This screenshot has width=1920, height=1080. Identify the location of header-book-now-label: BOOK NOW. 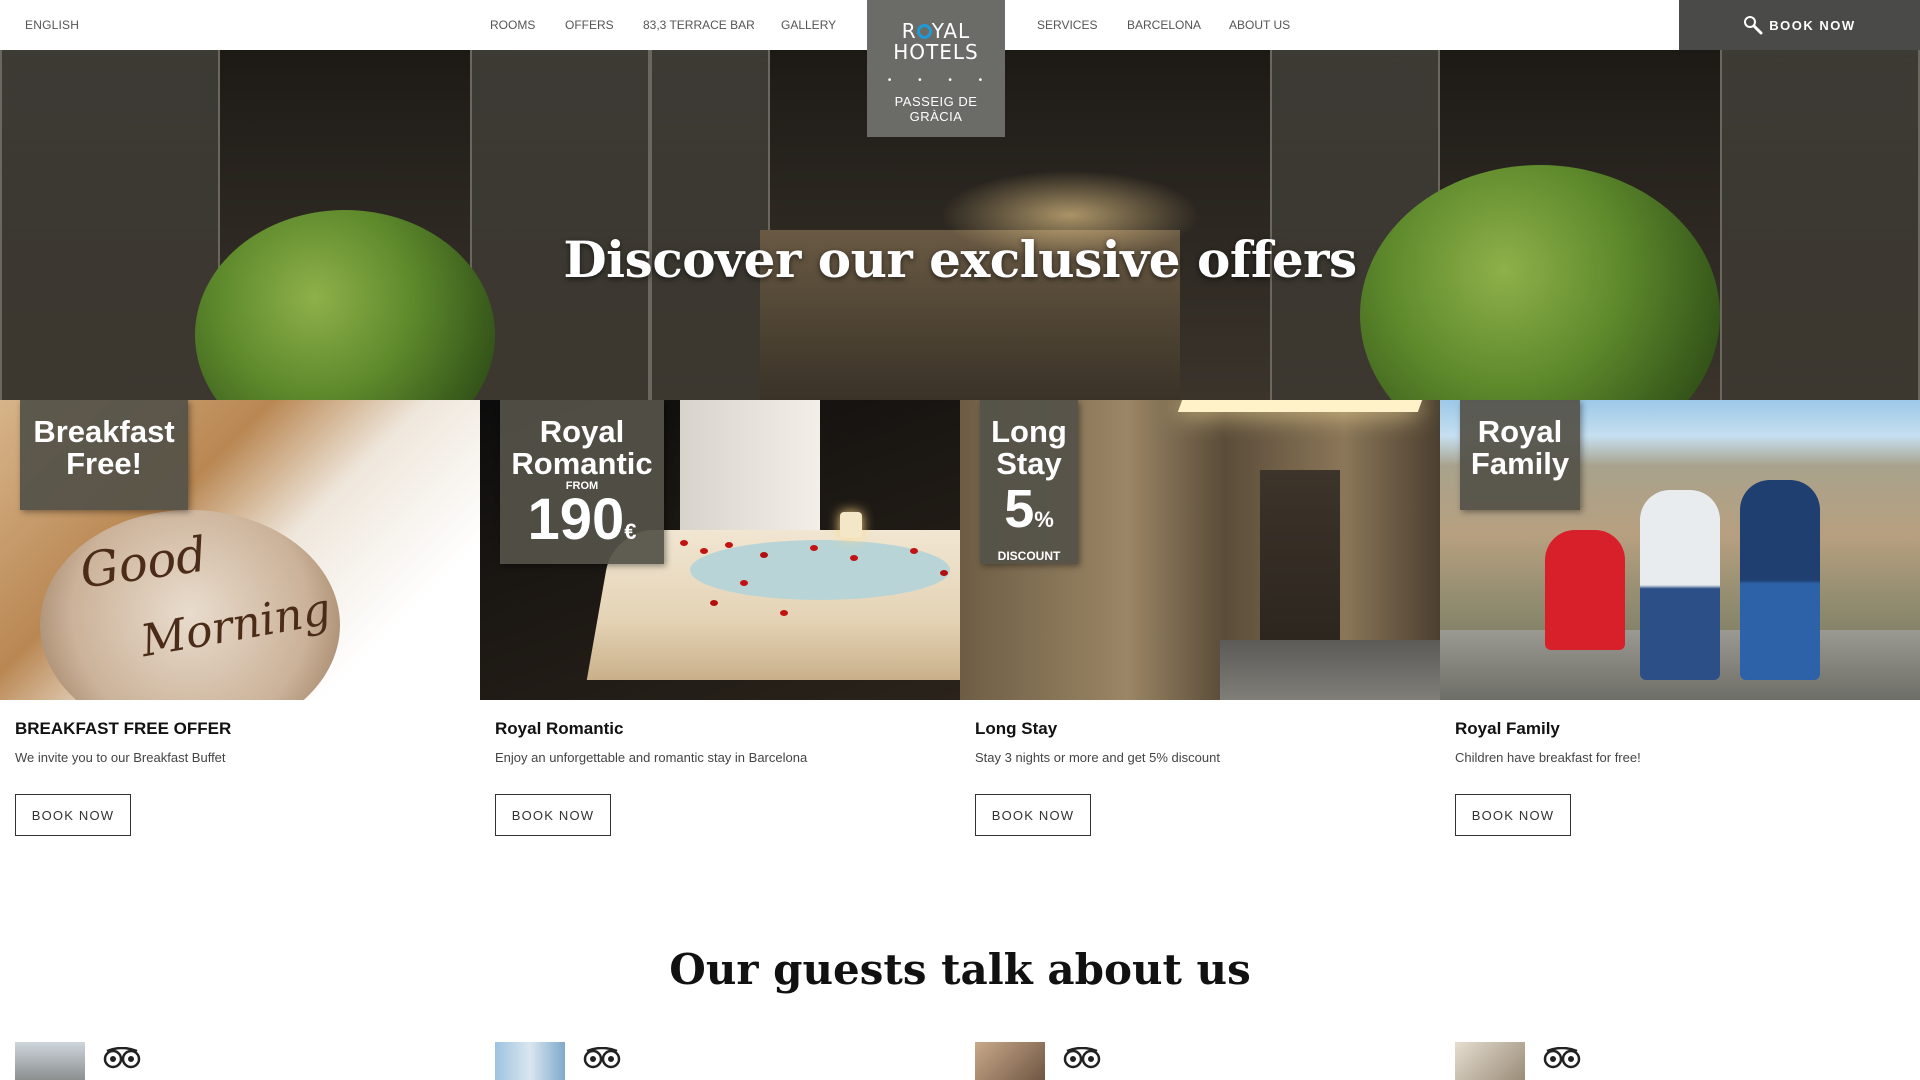
(1812, 25).